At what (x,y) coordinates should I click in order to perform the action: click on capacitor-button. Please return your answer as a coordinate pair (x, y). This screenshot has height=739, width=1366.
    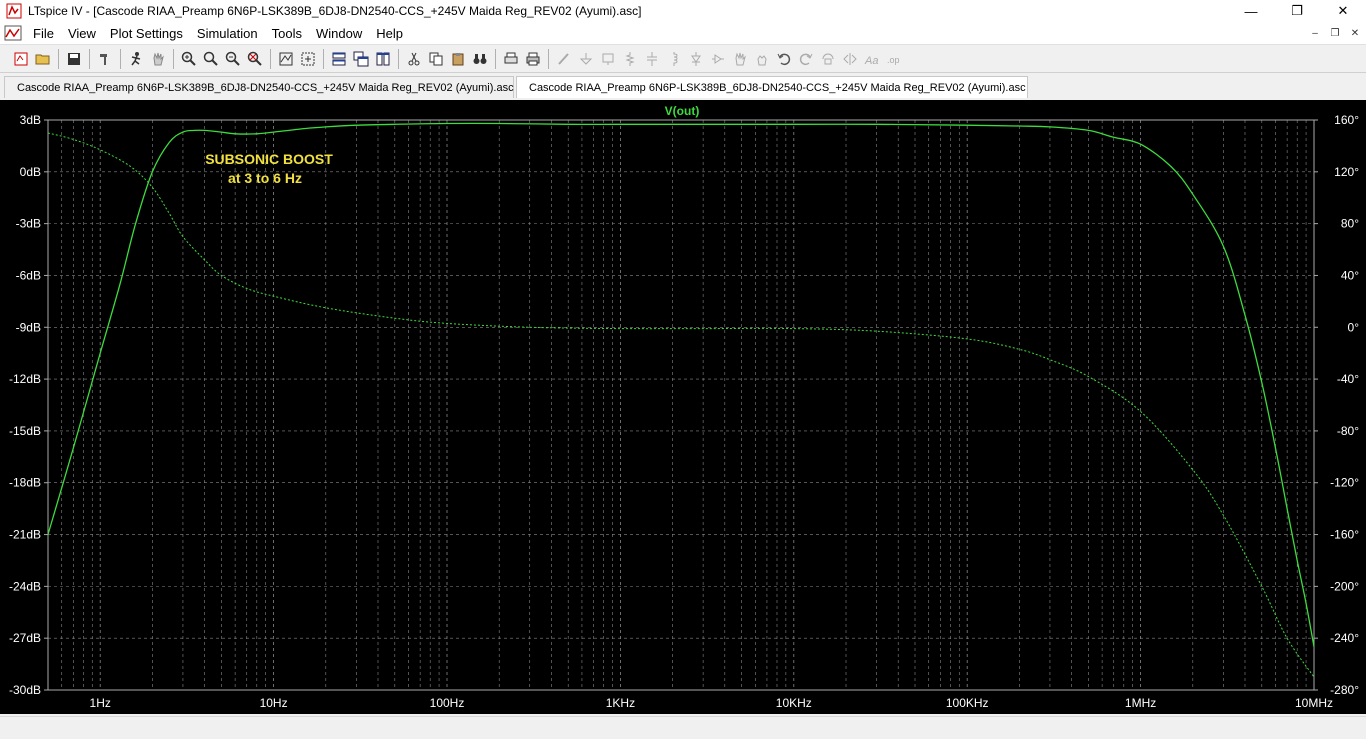
    Looking at the image, I should click on (652, 59).